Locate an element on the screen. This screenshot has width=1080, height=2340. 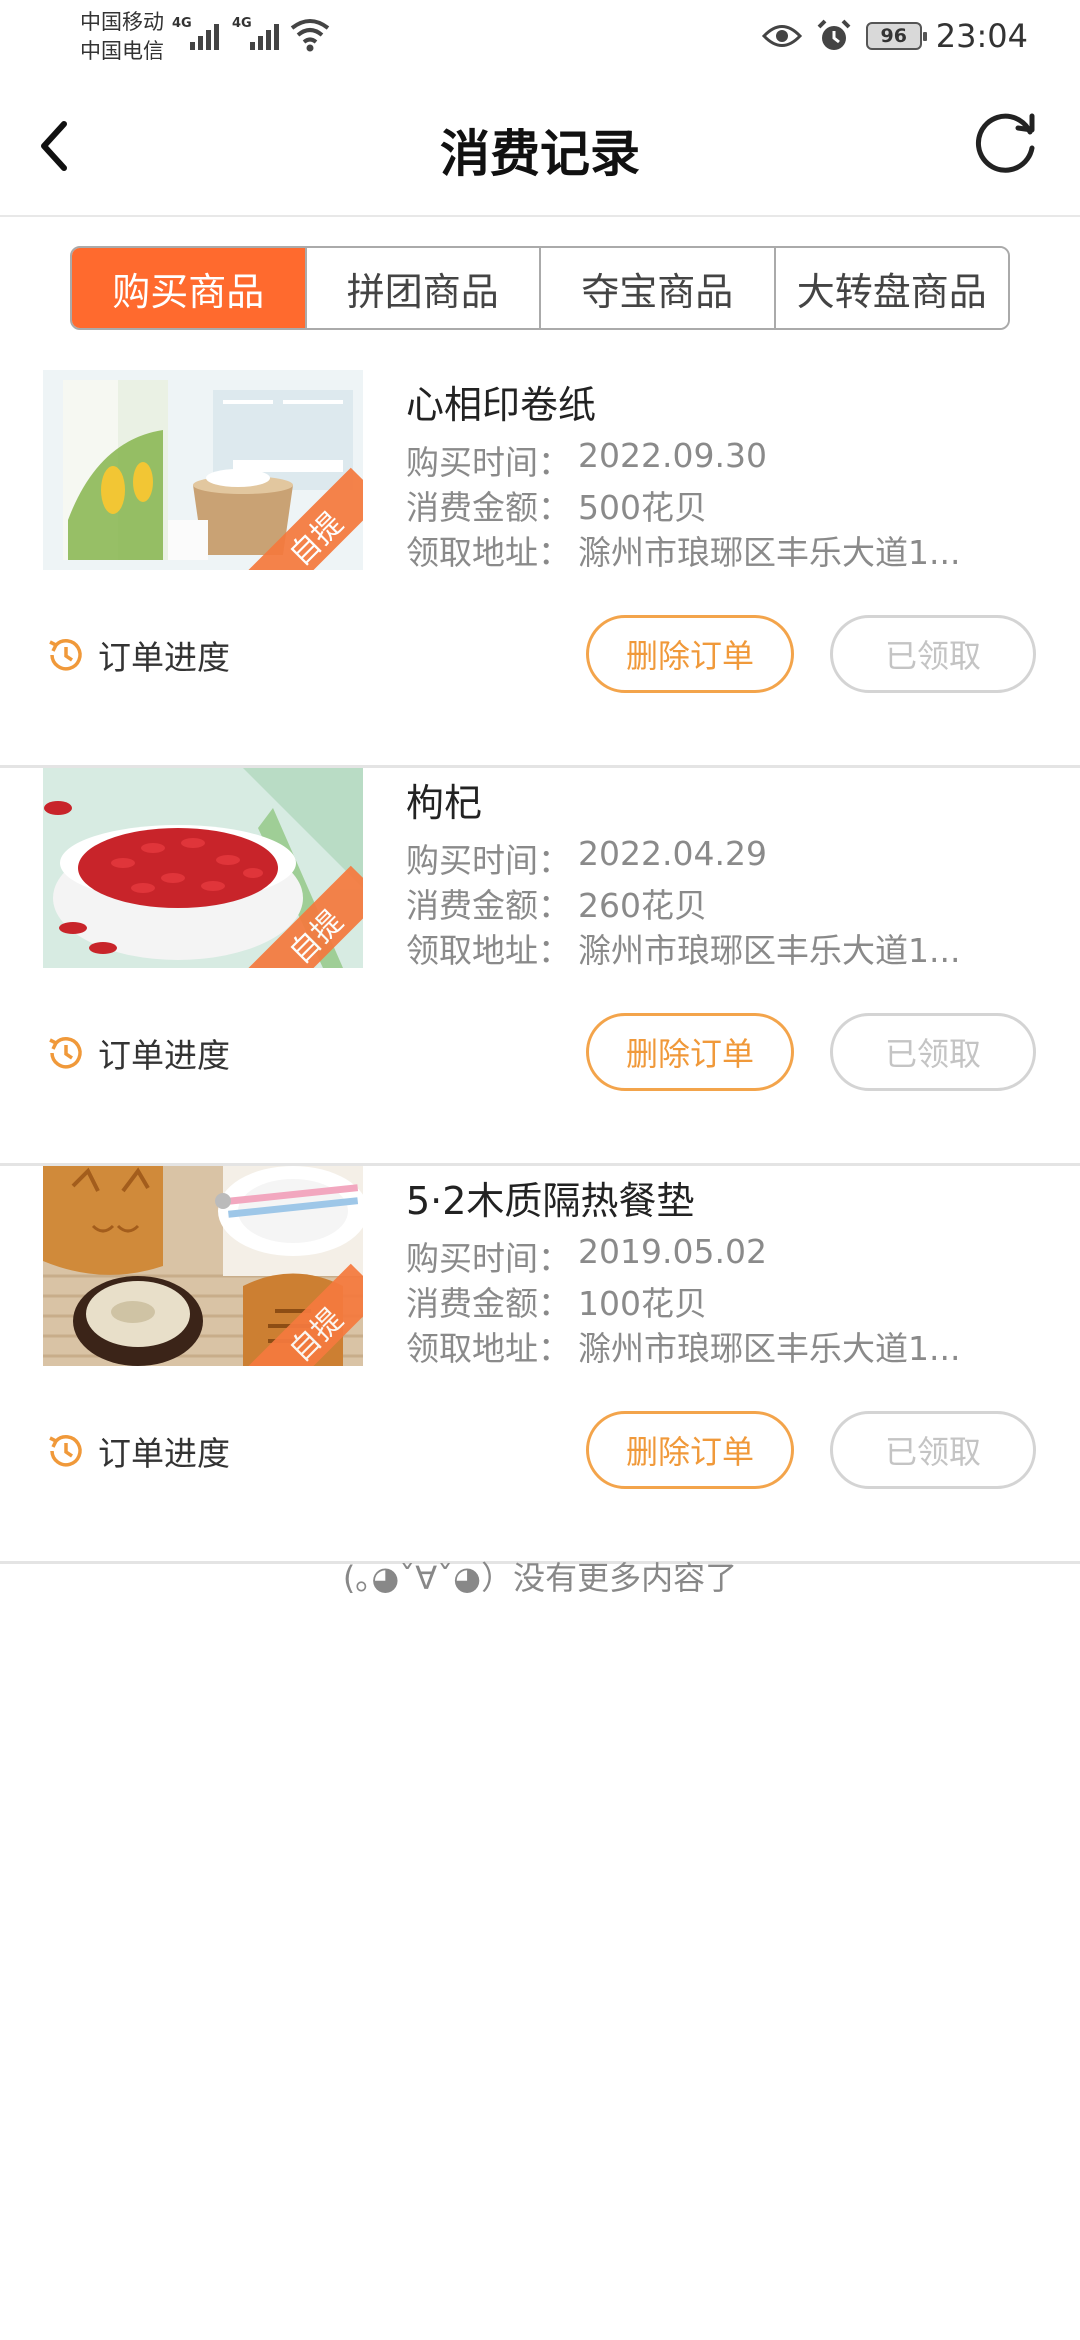
purchase-time-row: 购买时间： 2019.05.02 is located at coordinates (586, 1255).